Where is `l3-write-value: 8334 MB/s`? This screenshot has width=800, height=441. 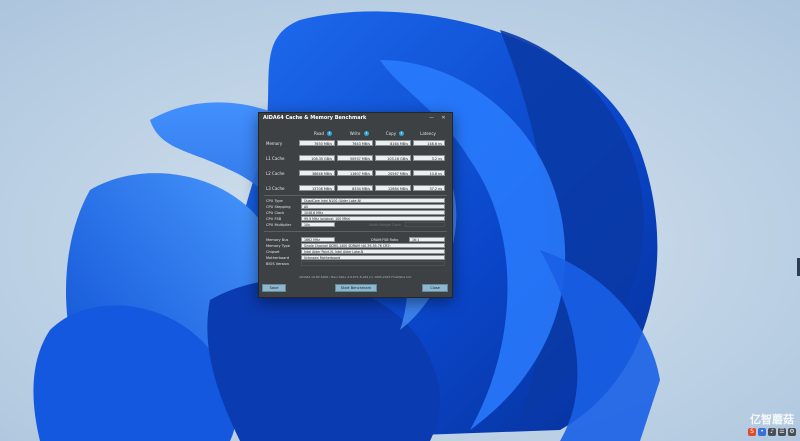 l3-write-value: 8334 MB/s is located at coordinates (355, 188).